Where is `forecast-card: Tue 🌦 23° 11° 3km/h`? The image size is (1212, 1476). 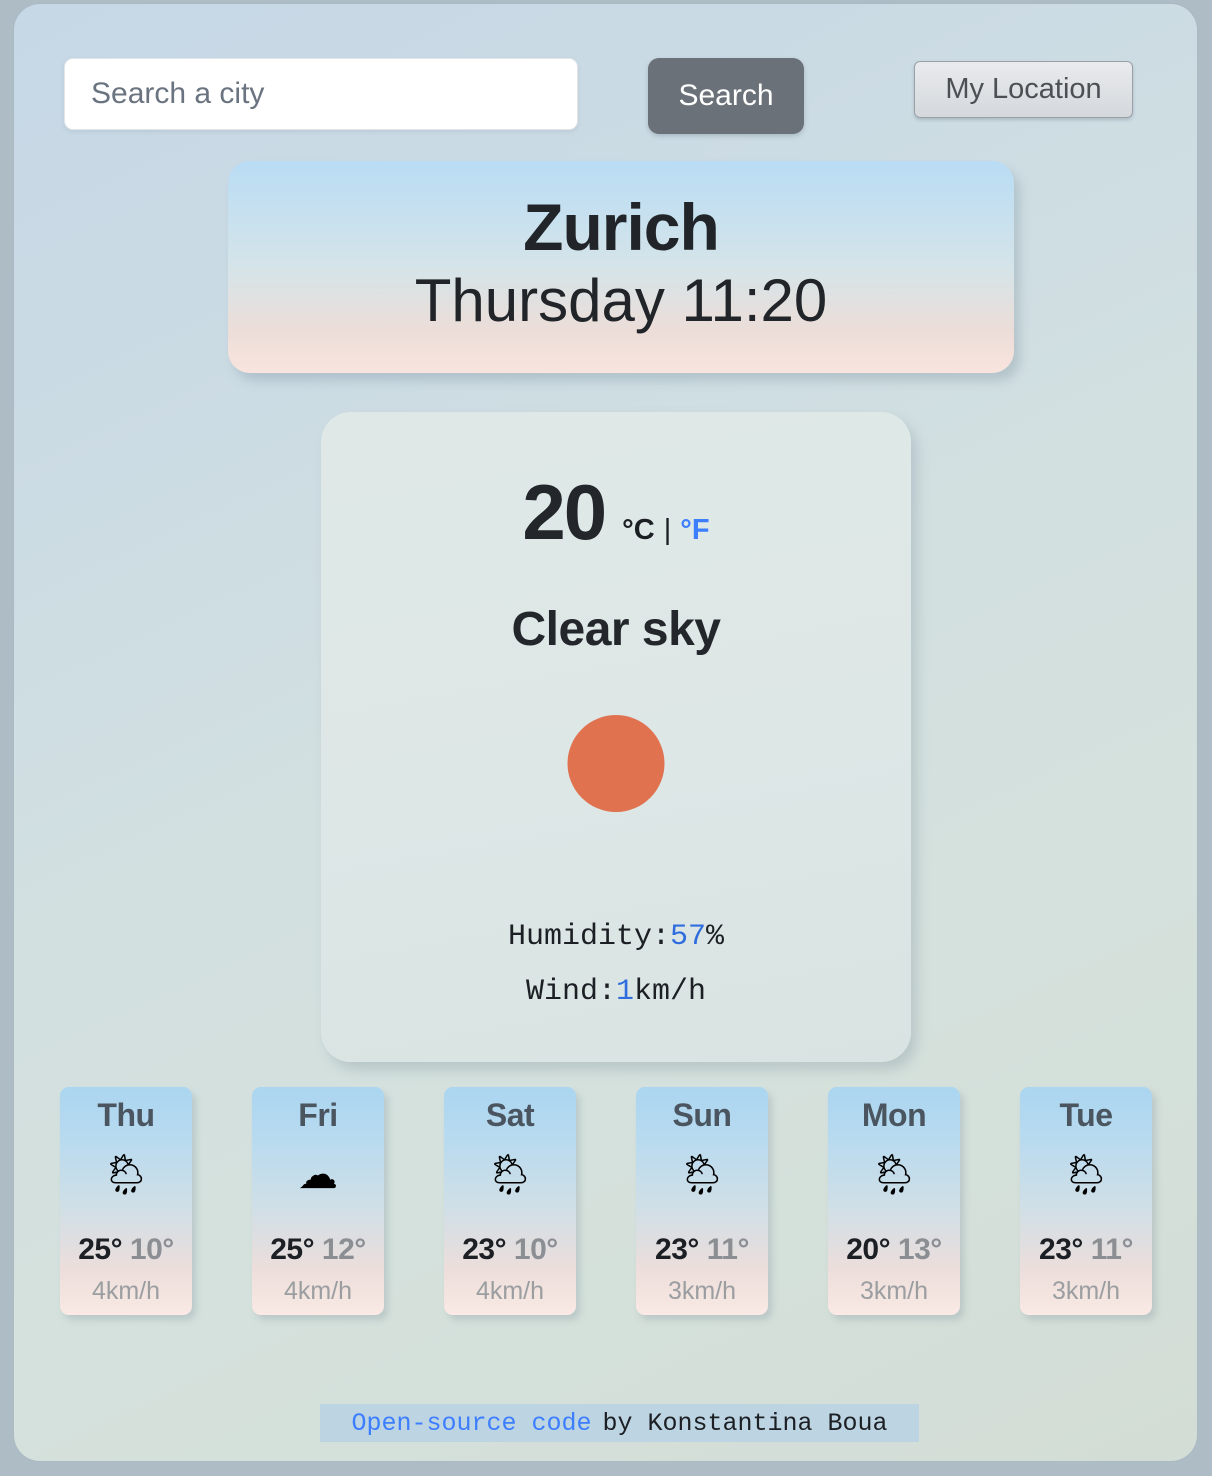
forecast-card: Tue 🌦 23° 11° 3km/h is located at coordinates (1086, 1201).